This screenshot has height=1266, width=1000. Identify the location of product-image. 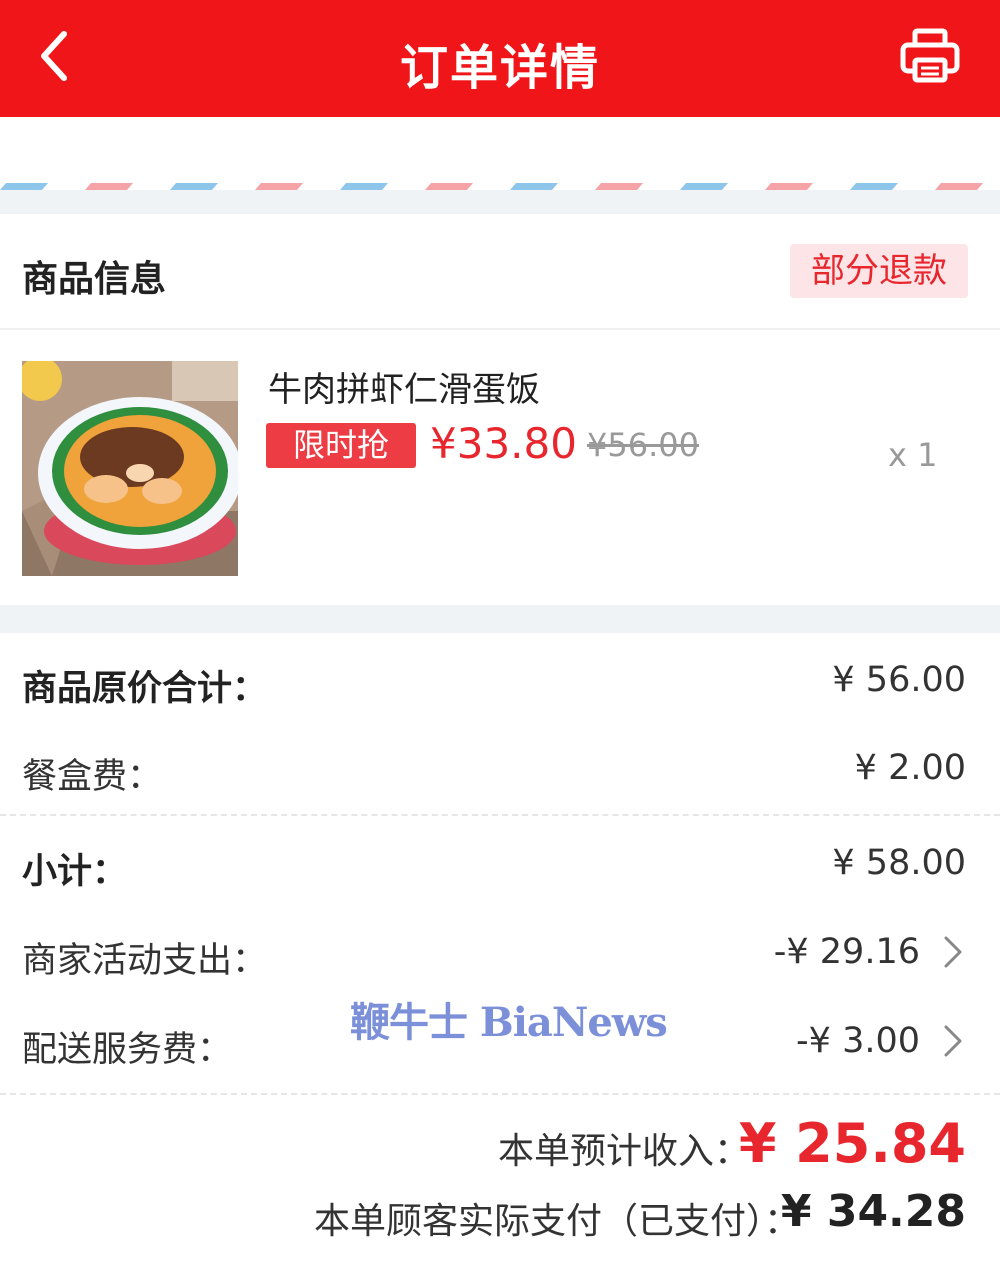
(130, 468).